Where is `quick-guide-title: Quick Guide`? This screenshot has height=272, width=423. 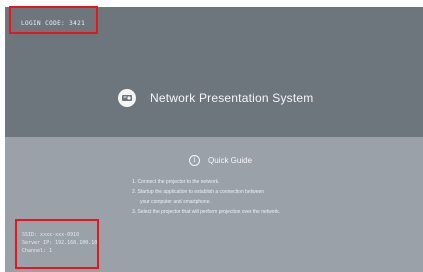 quick-guide-title: Quick Guide is located at coordinates (230, 160).